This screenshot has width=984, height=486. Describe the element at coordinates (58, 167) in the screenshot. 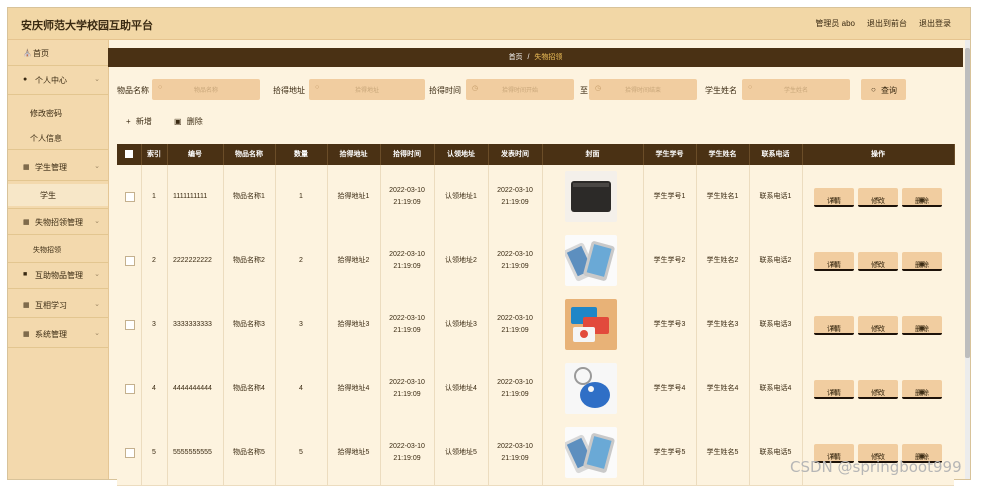

I see `sidebar-item-student-mgmt: ▦ 学生管理 ⌄` at that location.